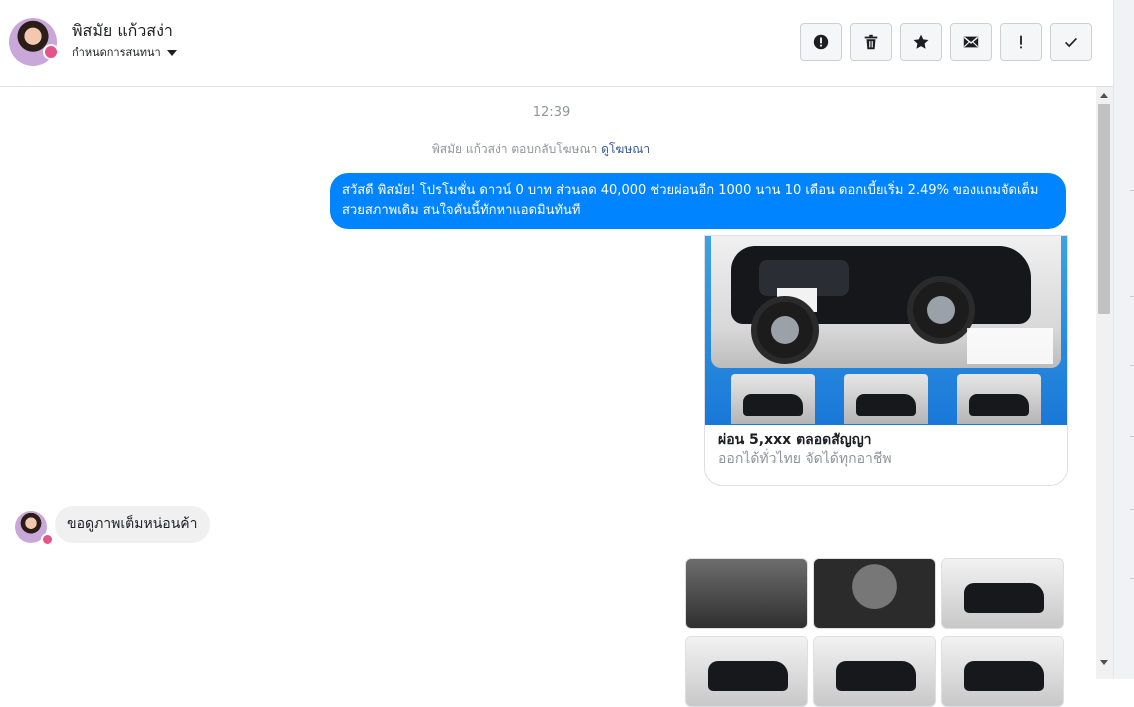 The image size is (1134, 707). What do you see at coordinates (122, 31) in the screenshot?
I see `contact-name: พิสมัย แก้วสง่า` at bounding box center [122, 31].